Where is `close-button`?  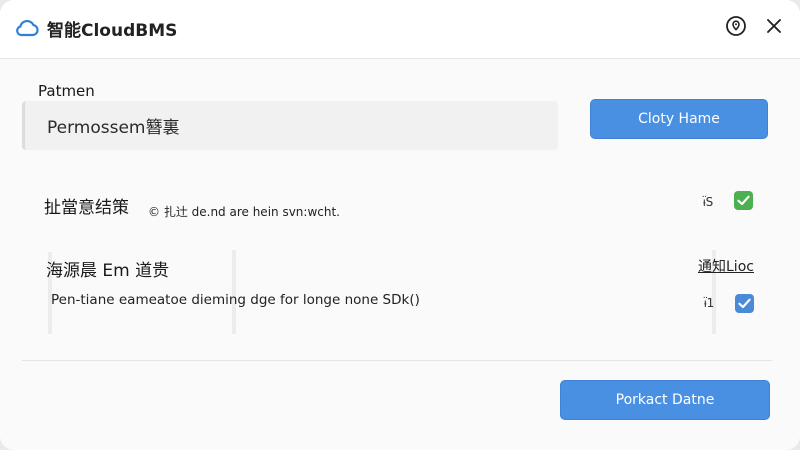 close-button is located at coordinates (774, 28).